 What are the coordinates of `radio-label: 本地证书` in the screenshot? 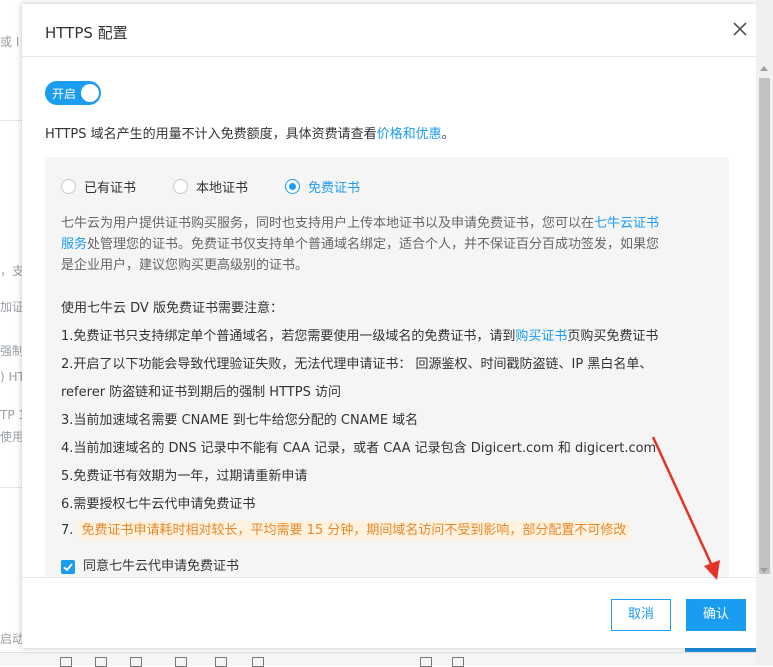 It's located at (222, 188).